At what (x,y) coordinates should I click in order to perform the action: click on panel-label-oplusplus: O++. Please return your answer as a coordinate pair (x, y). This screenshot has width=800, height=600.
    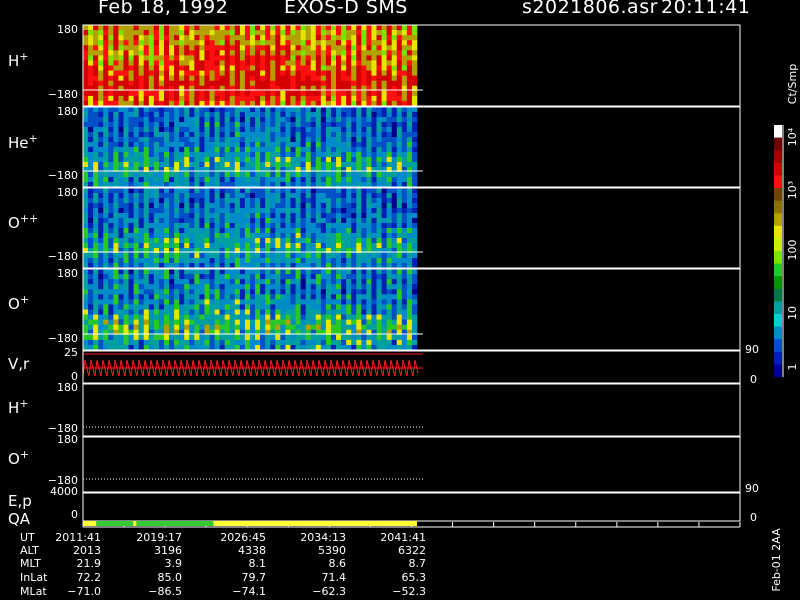
    Looking at the image, I should click on (23, 222).